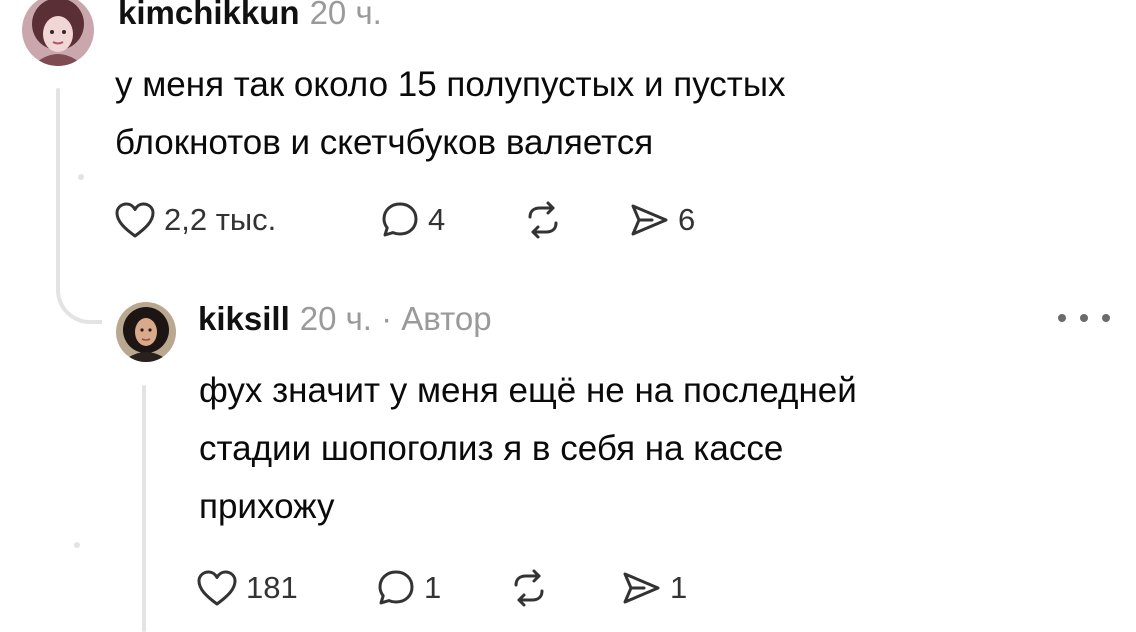 The width and height of the screenshot is (1136, 632). I want to click on thread-connector-line, so click(58, 188).